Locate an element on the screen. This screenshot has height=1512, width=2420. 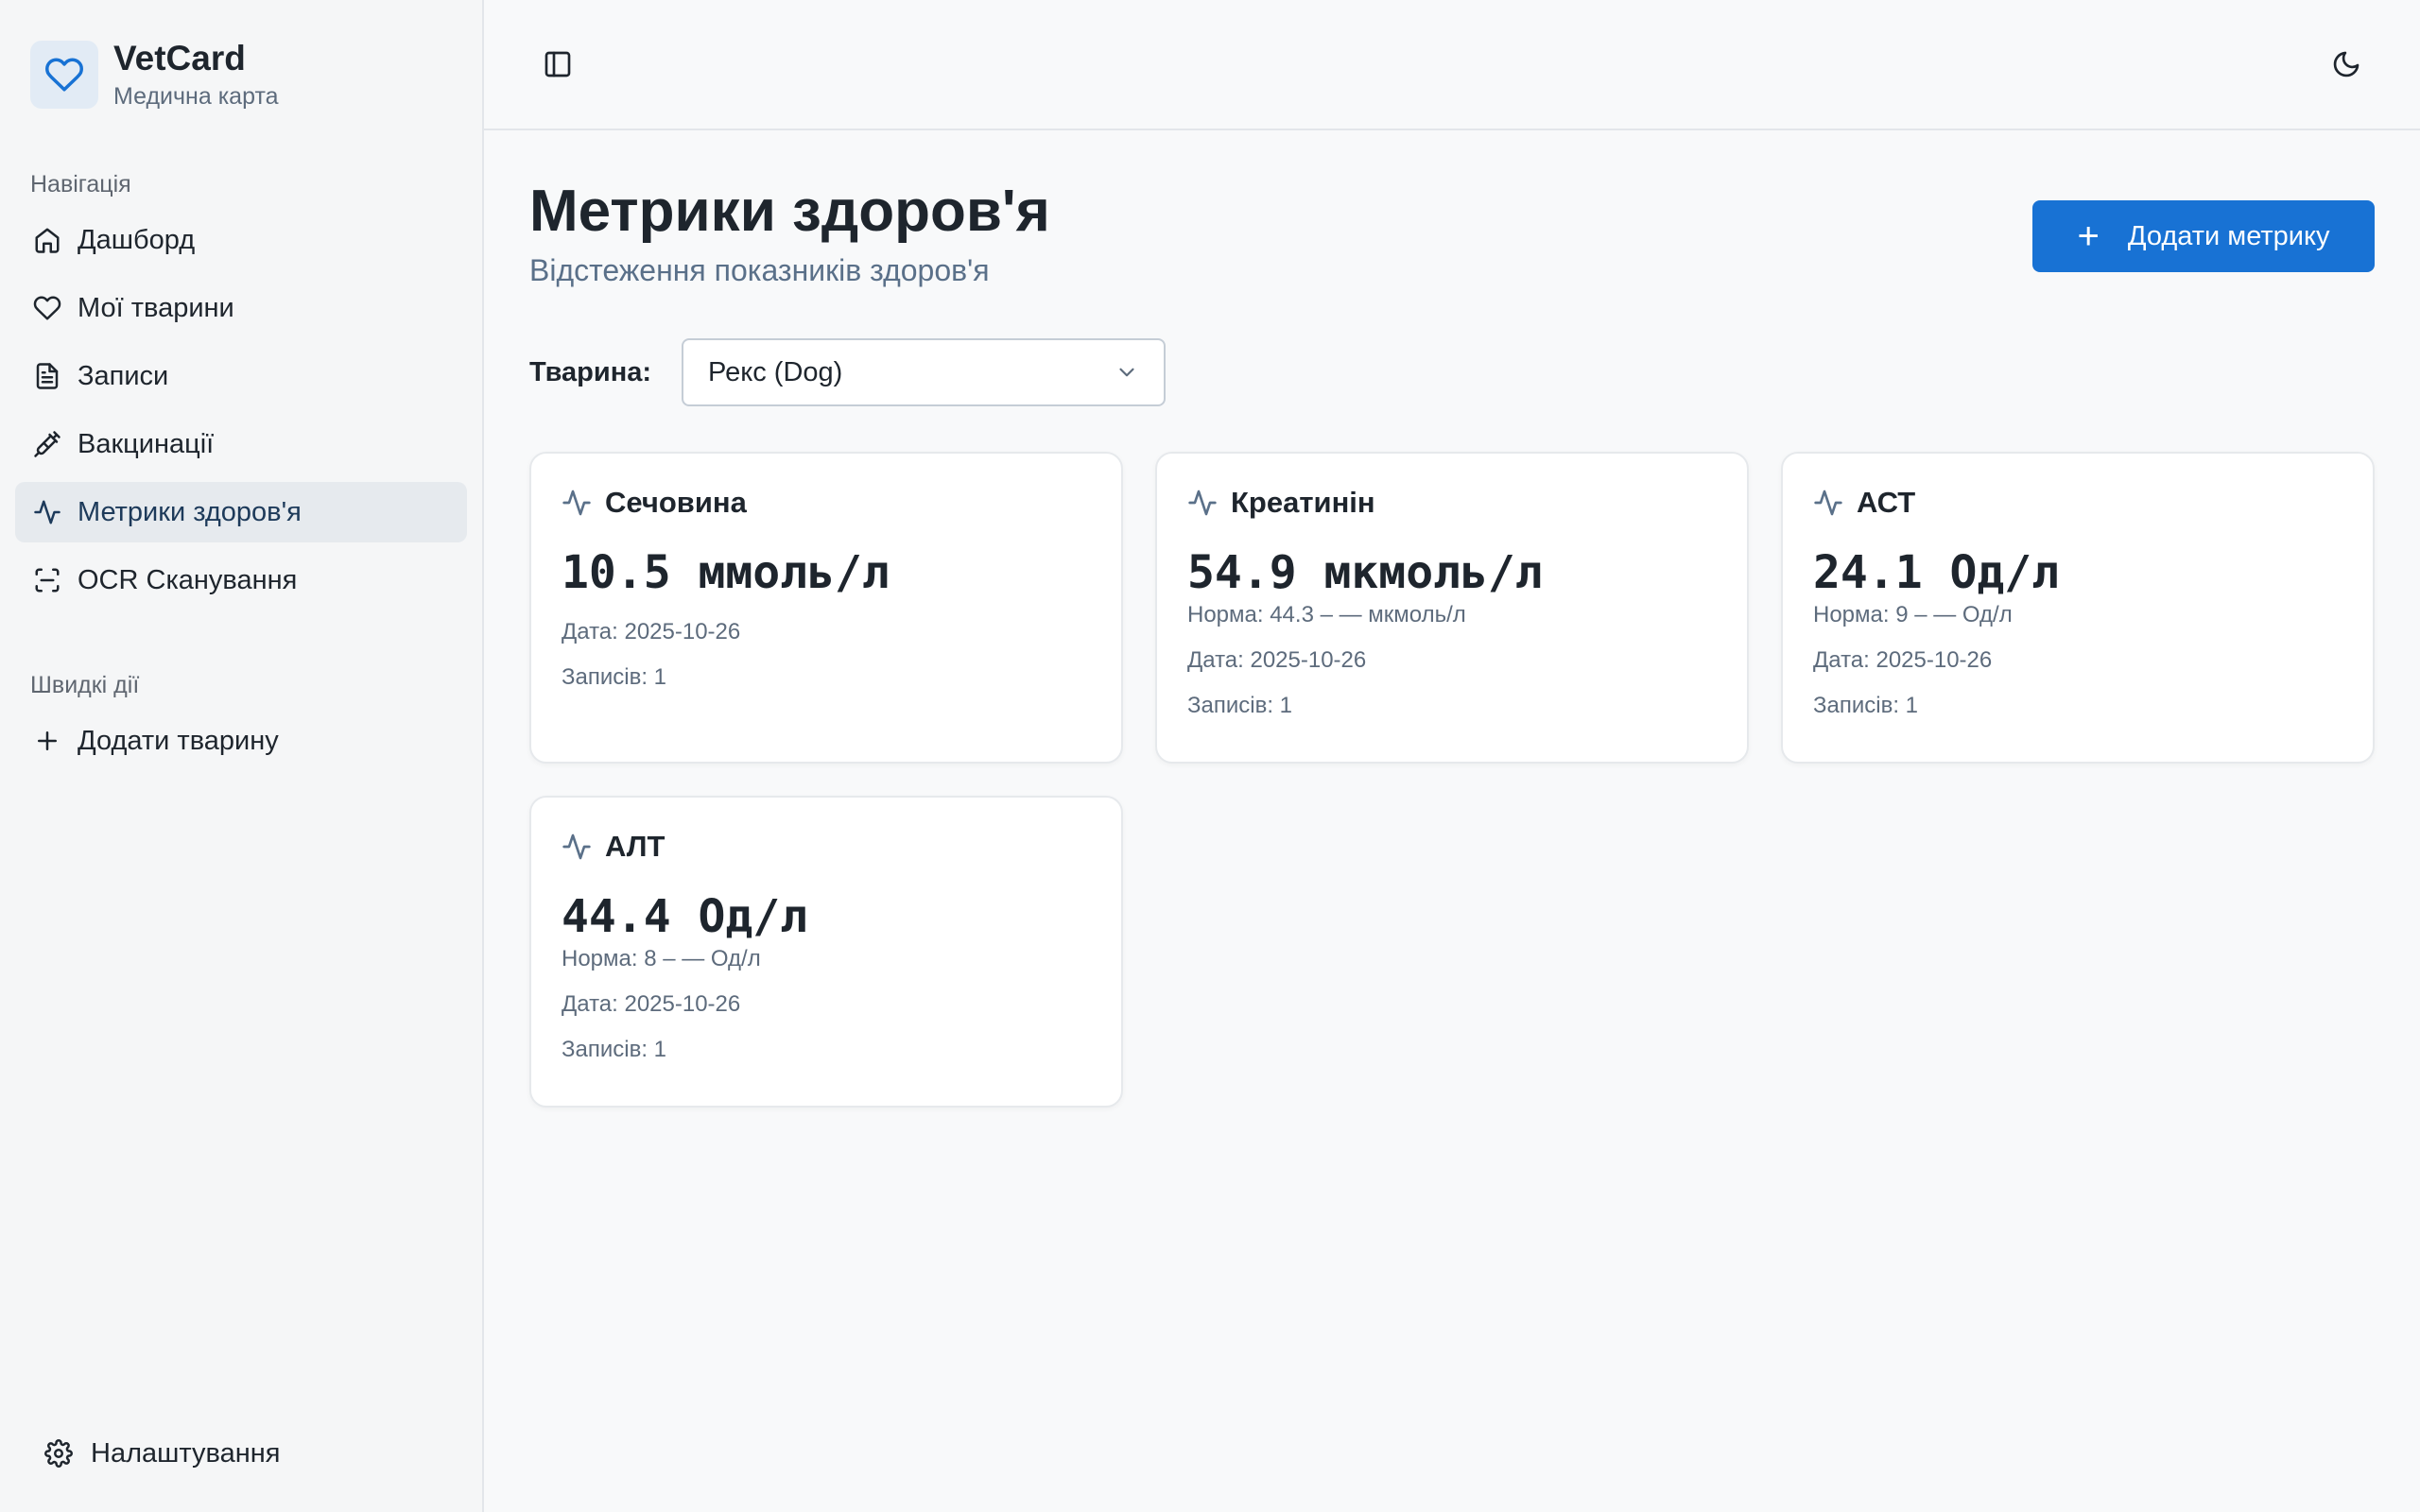
metric-value: 10.5 ммоль/л is located at coordinates (726, 572).